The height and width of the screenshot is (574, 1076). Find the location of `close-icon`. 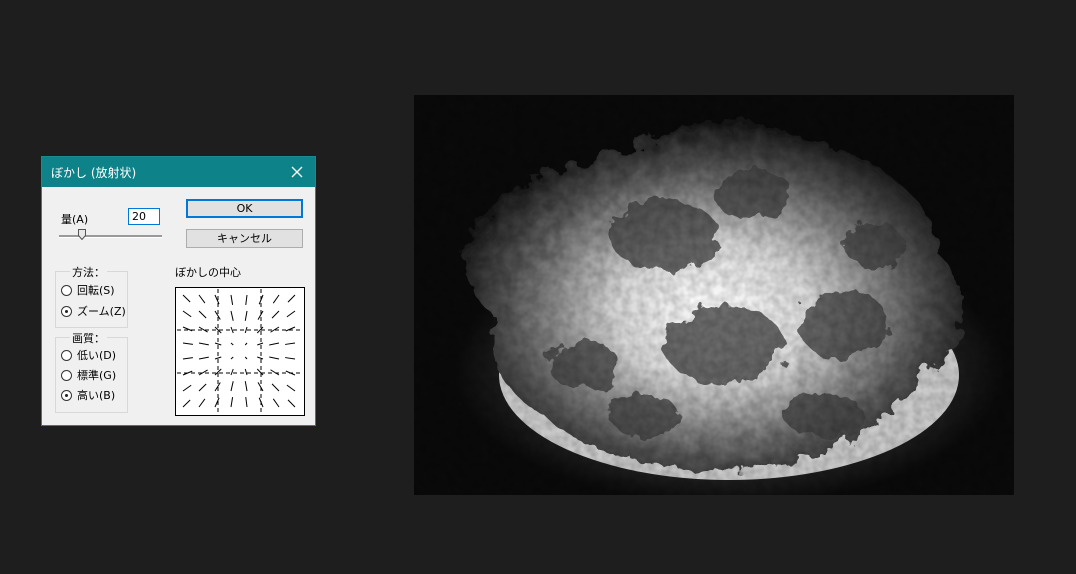

close-icon is located at coordinates (297, 172).